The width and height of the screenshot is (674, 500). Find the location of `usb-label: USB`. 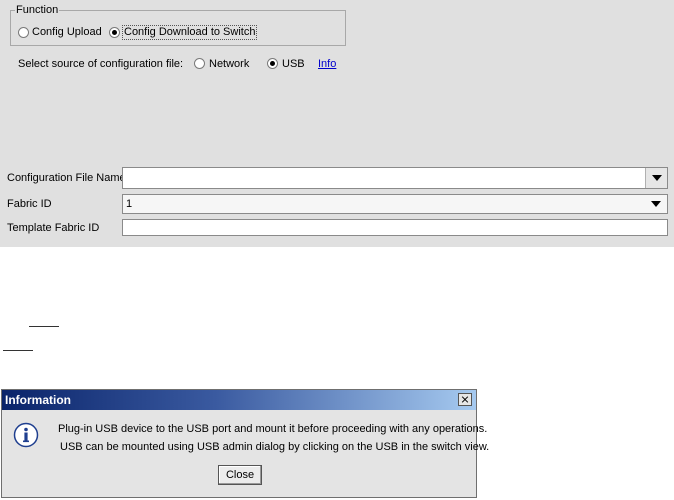

usb-label: USB is located at coordinates (293, 64).